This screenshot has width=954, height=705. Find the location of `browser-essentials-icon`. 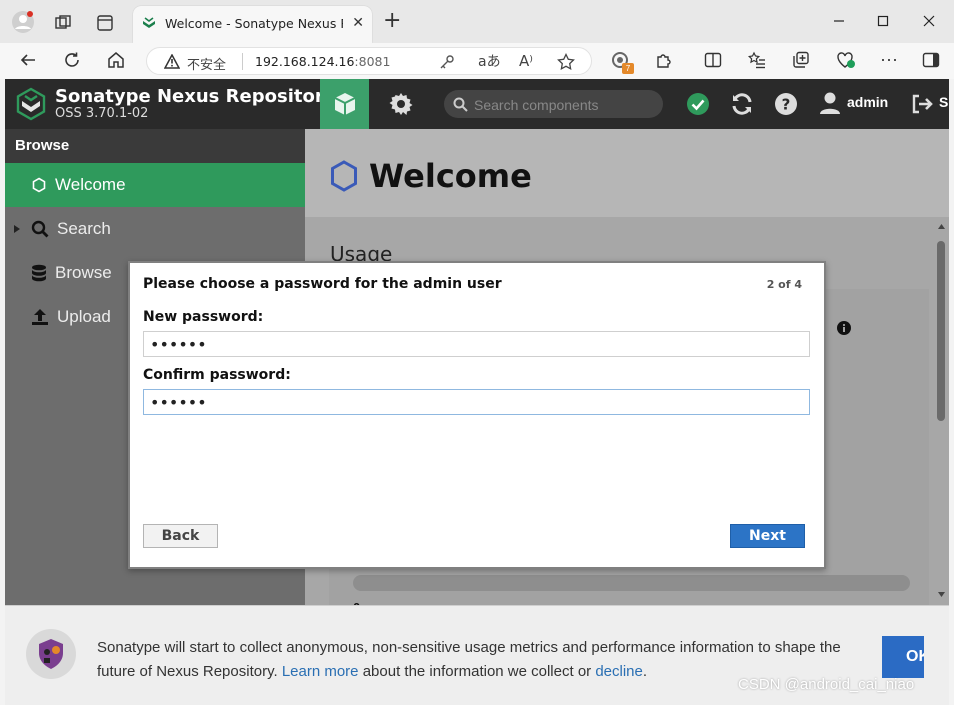

browser-essentials-icon is located at coordinates (846, 60).